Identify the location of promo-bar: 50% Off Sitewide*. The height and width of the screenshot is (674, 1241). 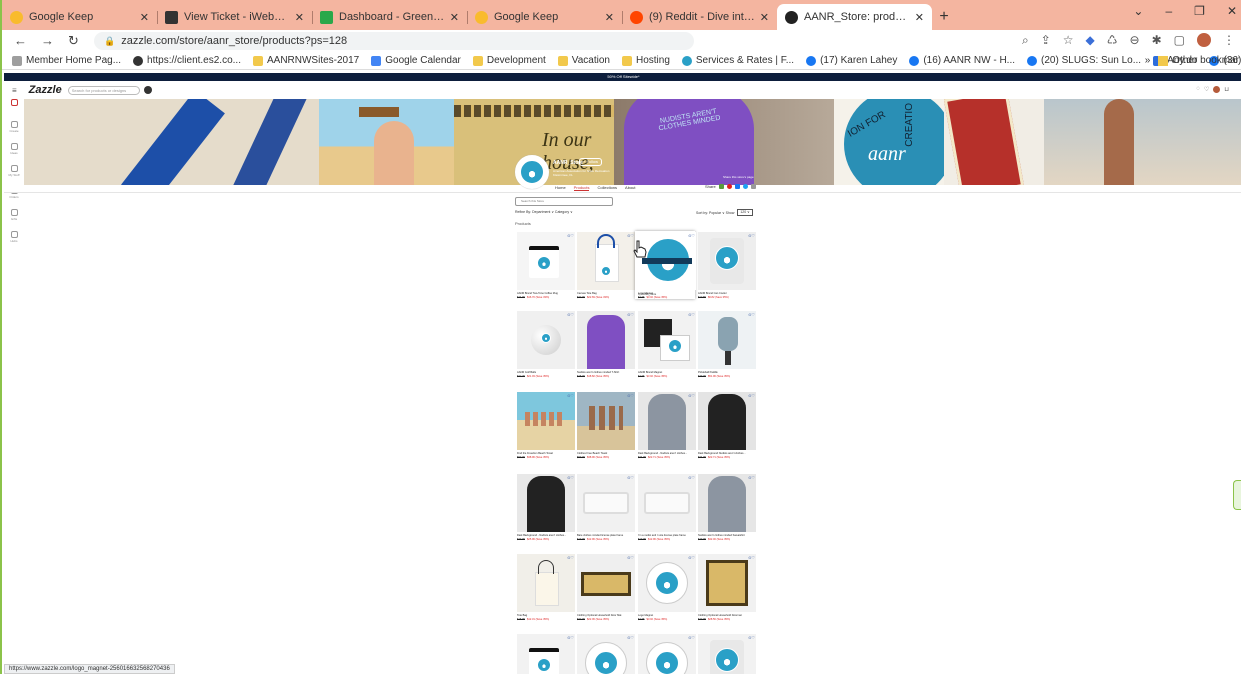
(622, 77).